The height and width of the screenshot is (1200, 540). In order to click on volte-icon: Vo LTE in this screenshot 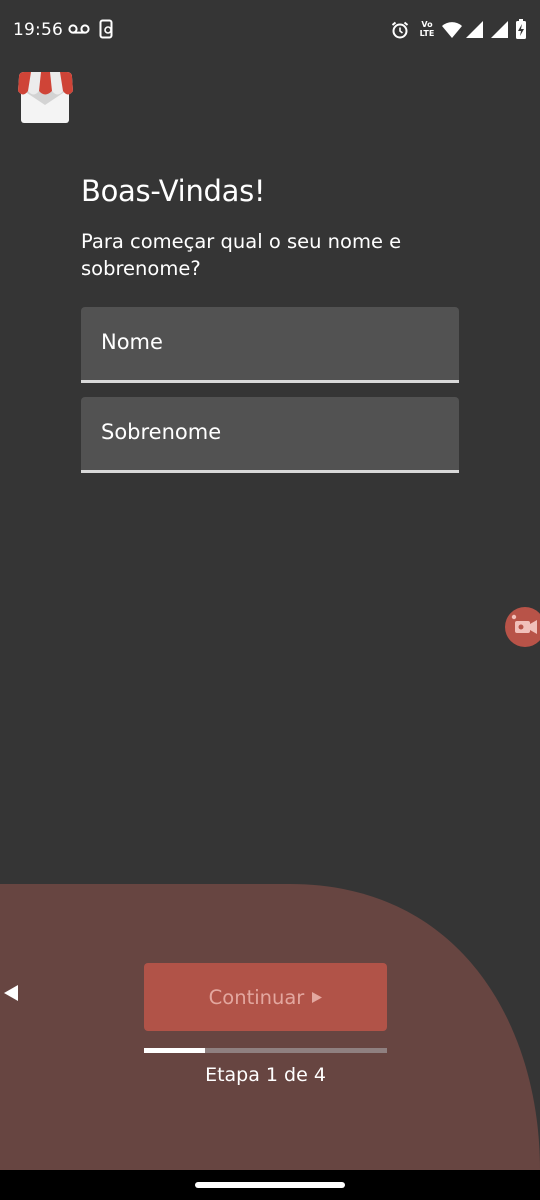, I will do `click(427, 29)`.